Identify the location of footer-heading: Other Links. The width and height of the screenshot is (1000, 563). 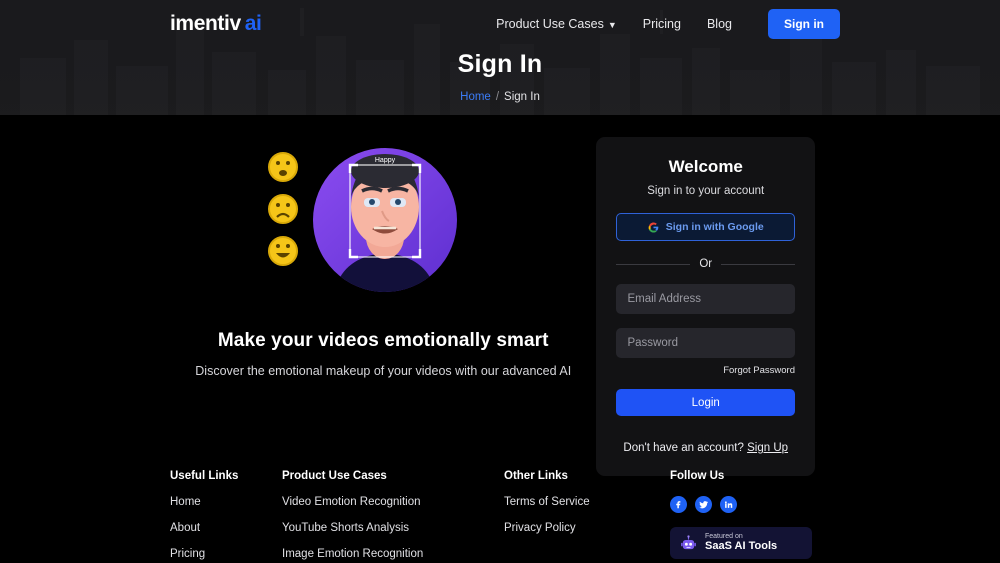
(536, 476).